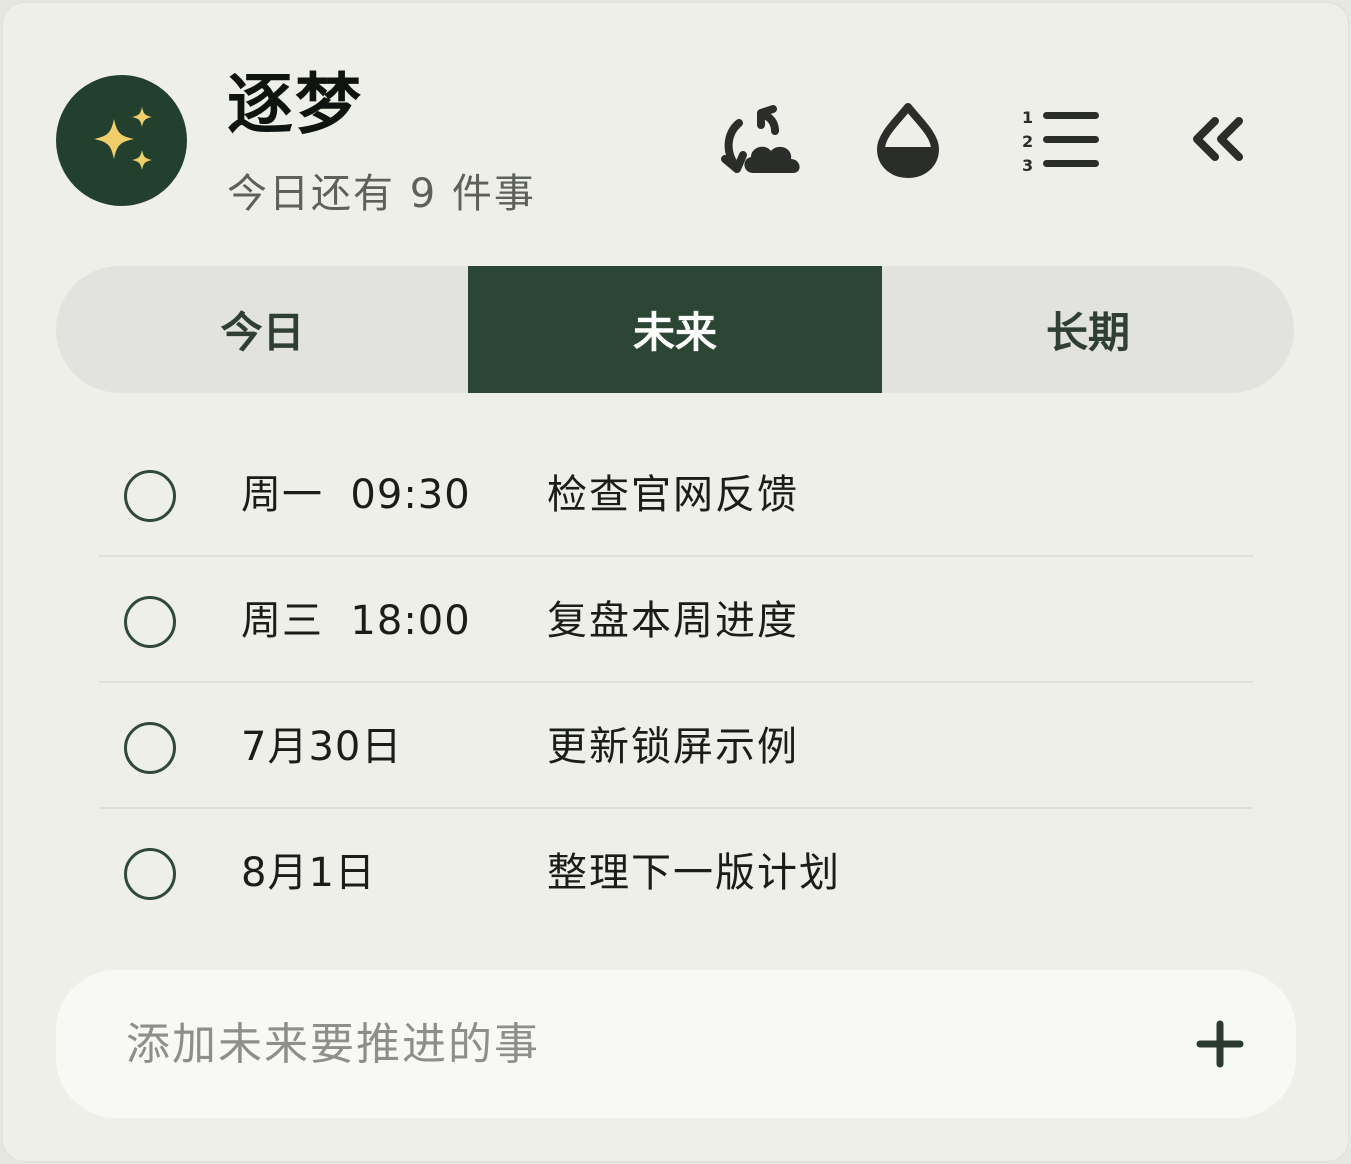  Describe the element at coordinates (381, 194) in the screenshot. I see `remaining-count: 今日还有 9 件事` at that location.